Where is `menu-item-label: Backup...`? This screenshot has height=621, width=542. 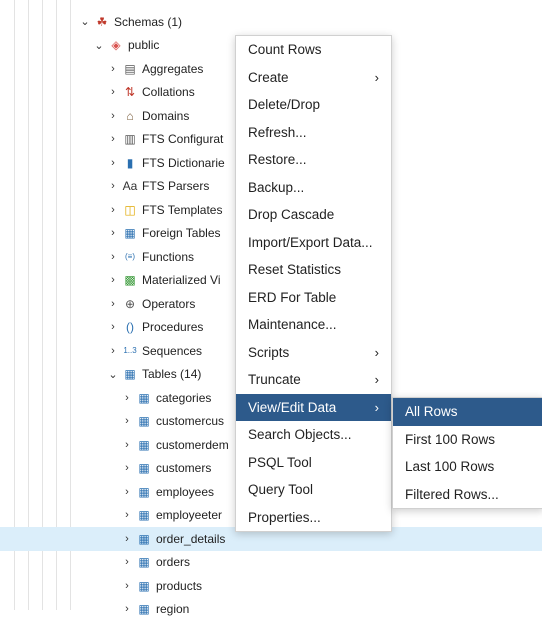
menu-item-label: Backup... is located at coordinates (276, 187).